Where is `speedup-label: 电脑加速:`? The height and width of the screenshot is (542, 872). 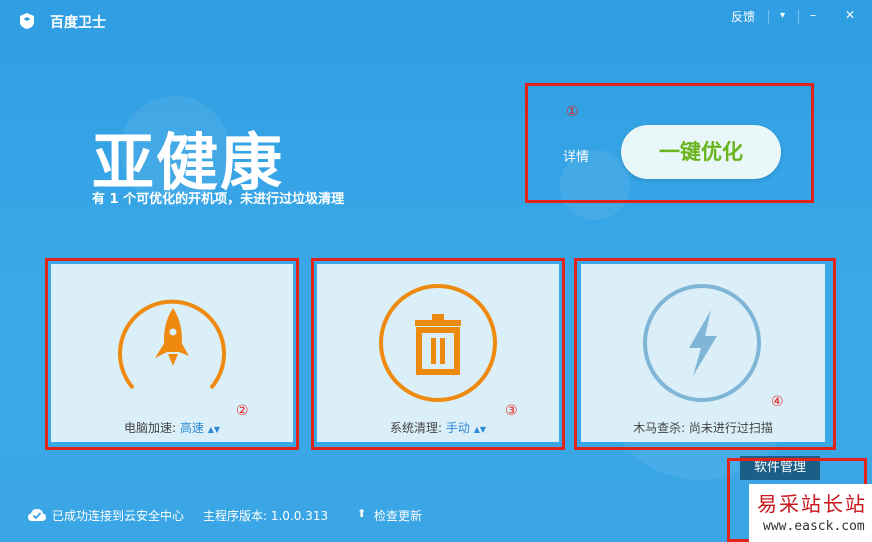
speedup-label: 电脑加速: is located at coordinates (150, 428).